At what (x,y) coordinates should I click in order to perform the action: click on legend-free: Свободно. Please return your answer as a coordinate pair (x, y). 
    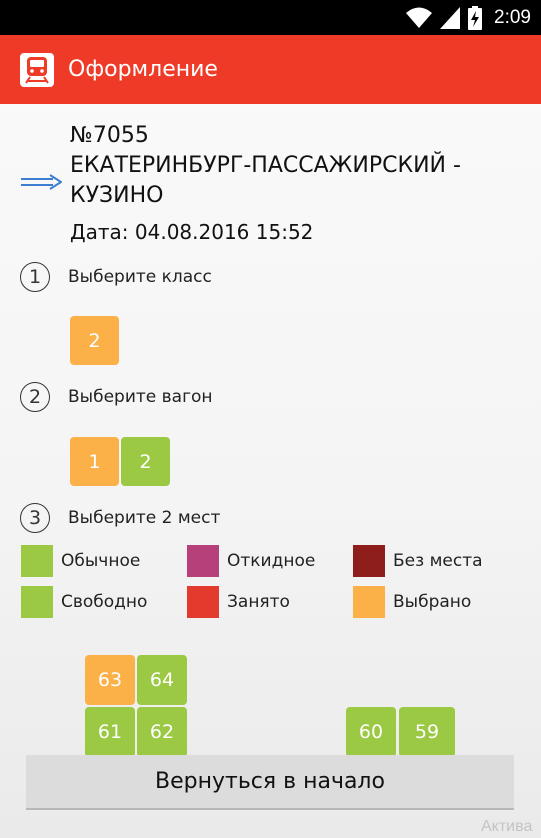
    Looking at the image, I should click on (84, 602).